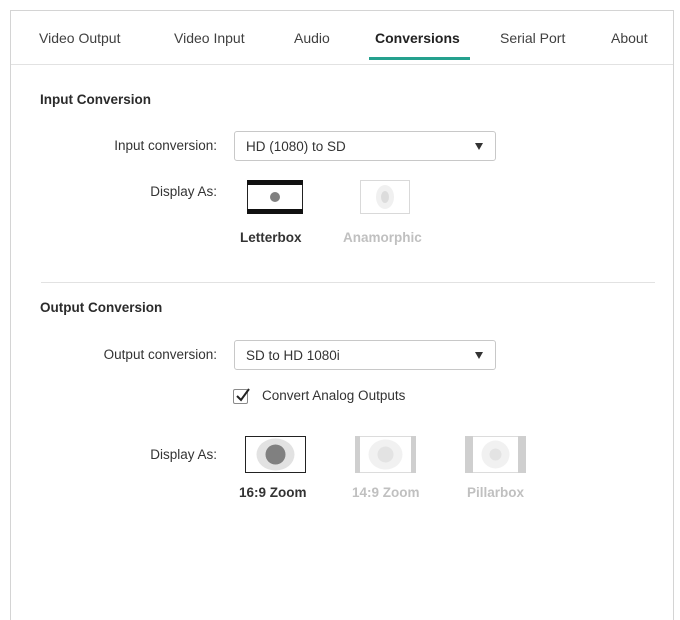 Image resolution: width=680 pixels, height=620 pixels. I want to click on input-conversion-value: HD (1080) to SD, so click(296, 146).